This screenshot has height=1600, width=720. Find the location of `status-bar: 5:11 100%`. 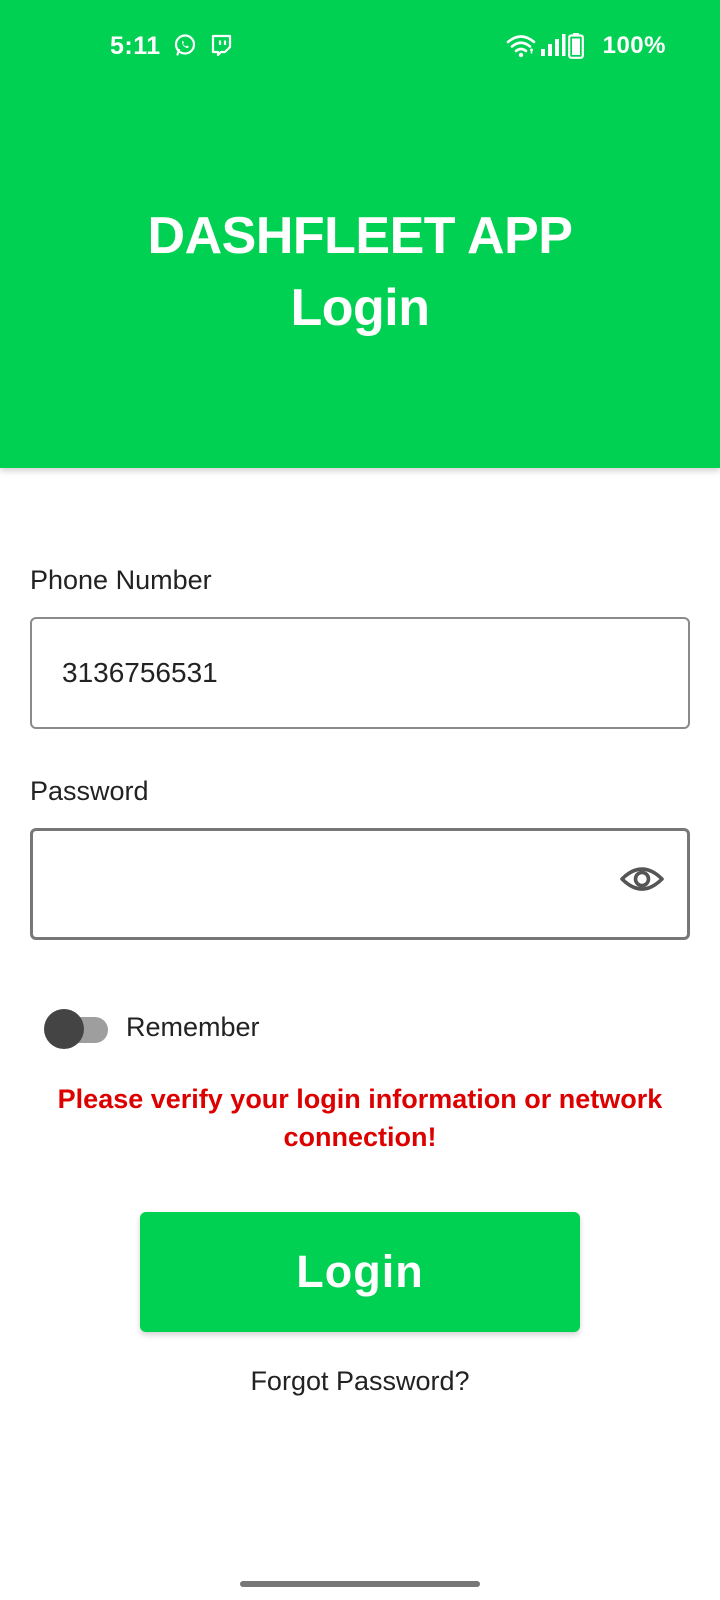

status-bar: 5:11 100% is located at coordinates (360, 45).